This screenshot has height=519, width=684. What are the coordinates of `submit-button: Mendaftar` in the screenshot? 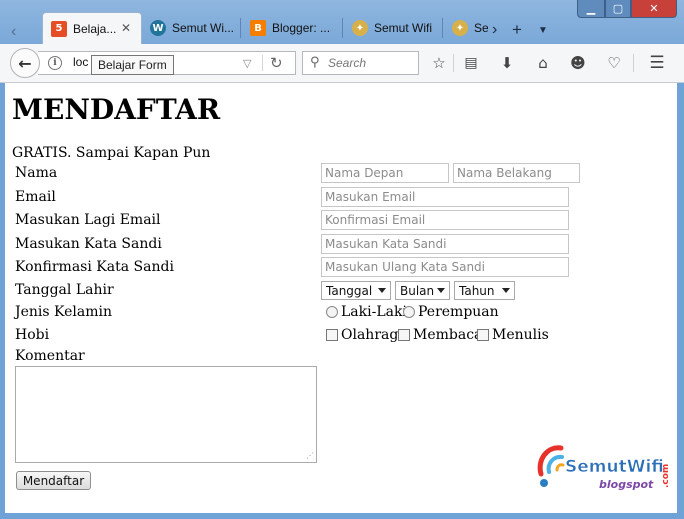 It's located at (53, 480).